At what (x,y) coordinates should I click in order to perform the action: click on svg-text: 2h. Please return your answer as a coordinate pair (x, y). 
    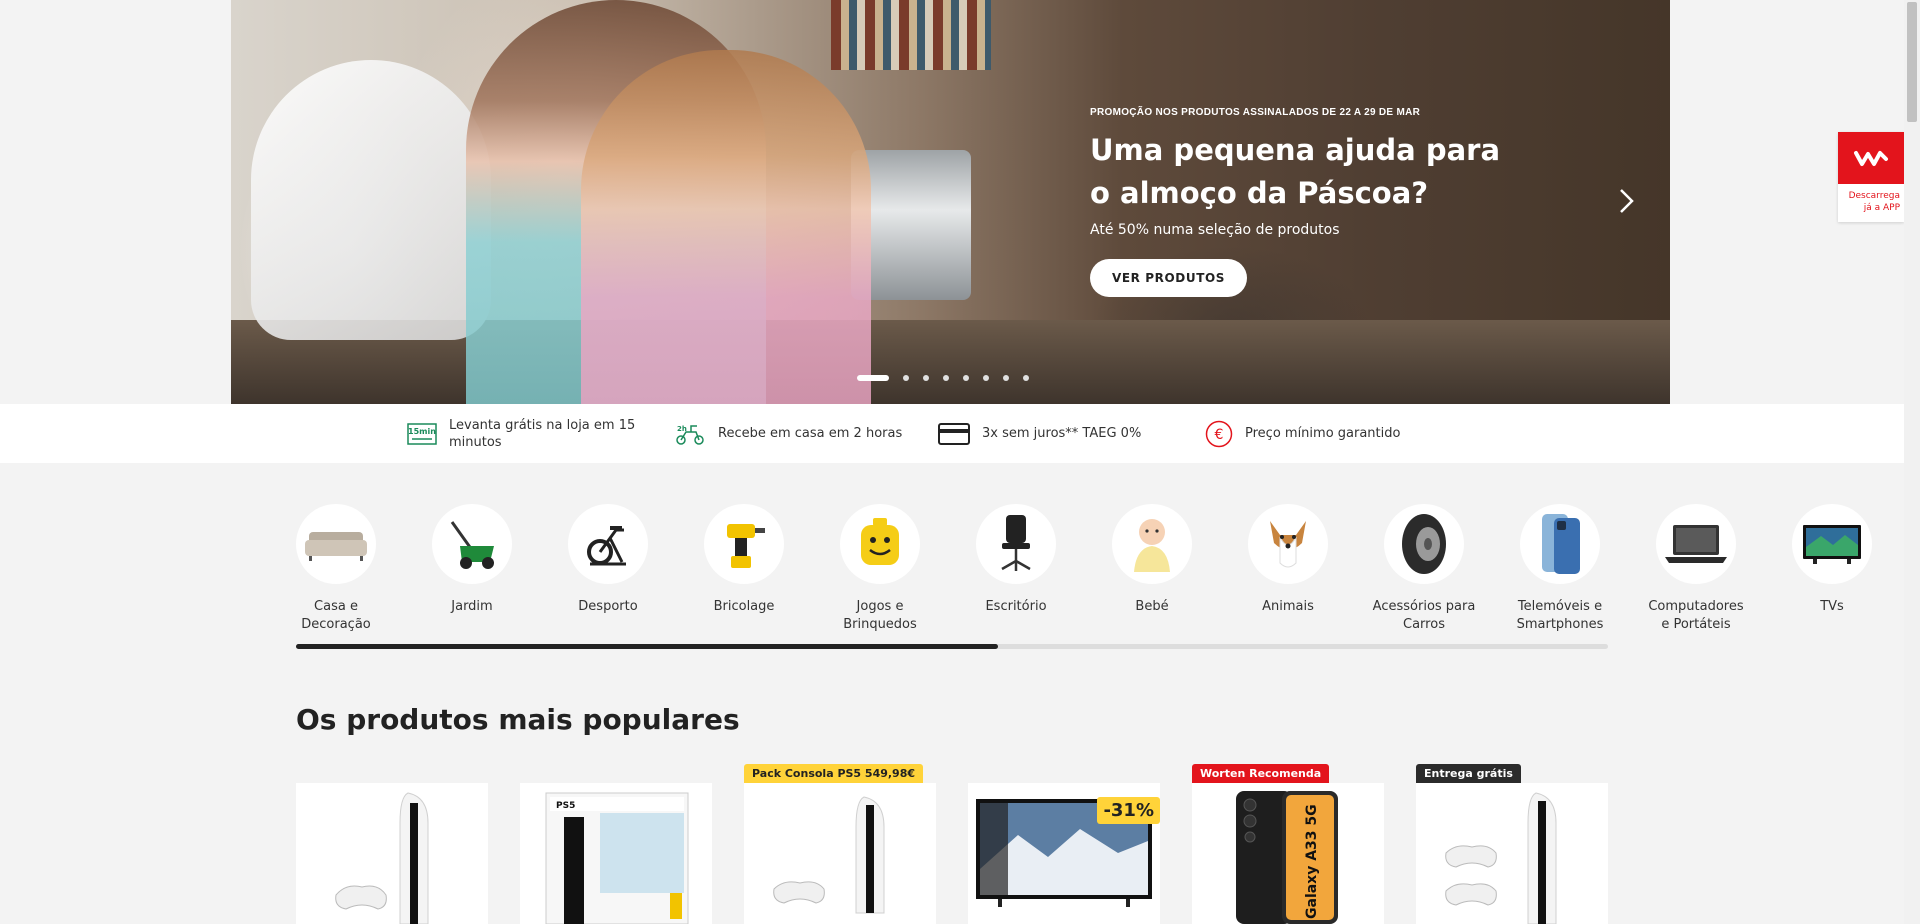
    Looking at the image, I should click on (682, 429).